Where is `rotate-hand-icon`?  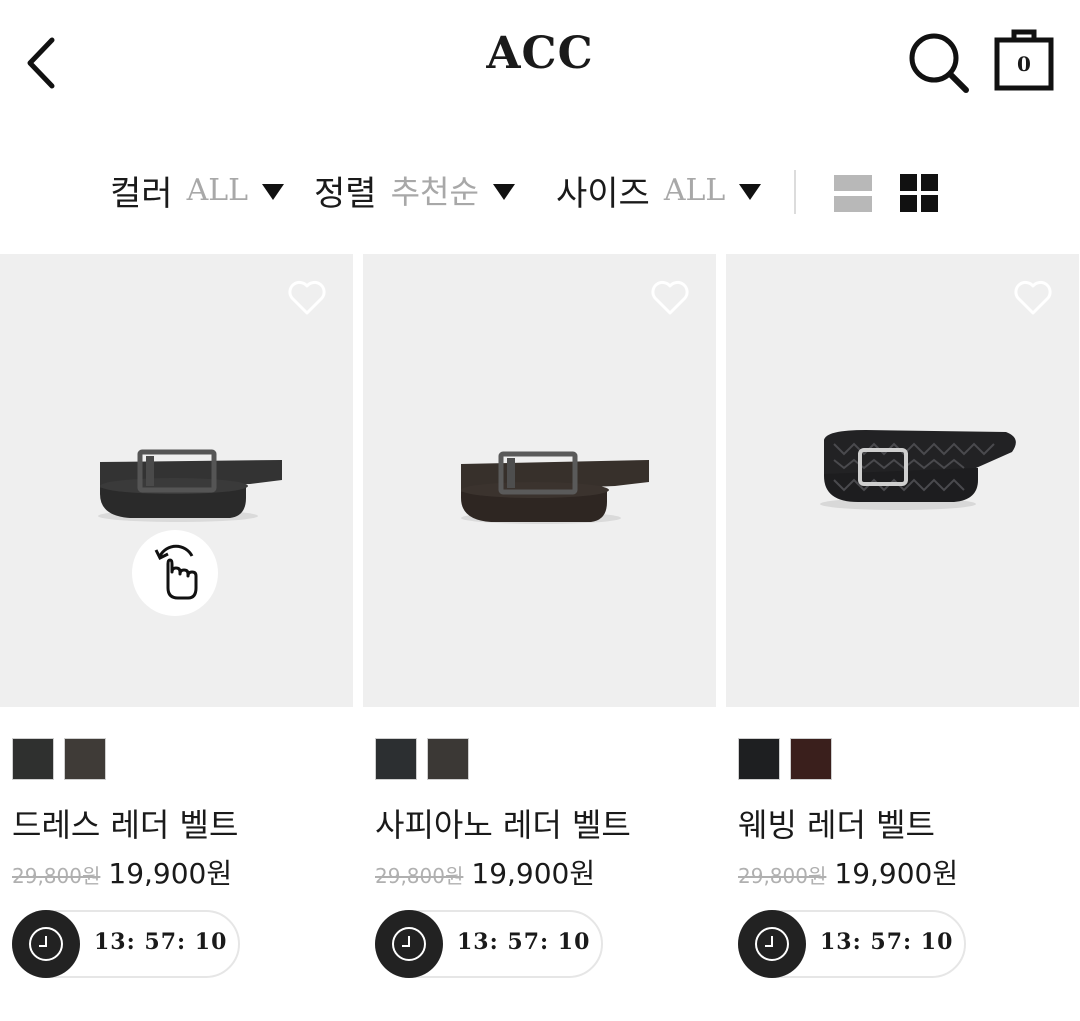
rotate-hand-icon is located at coordinates (176, 572).